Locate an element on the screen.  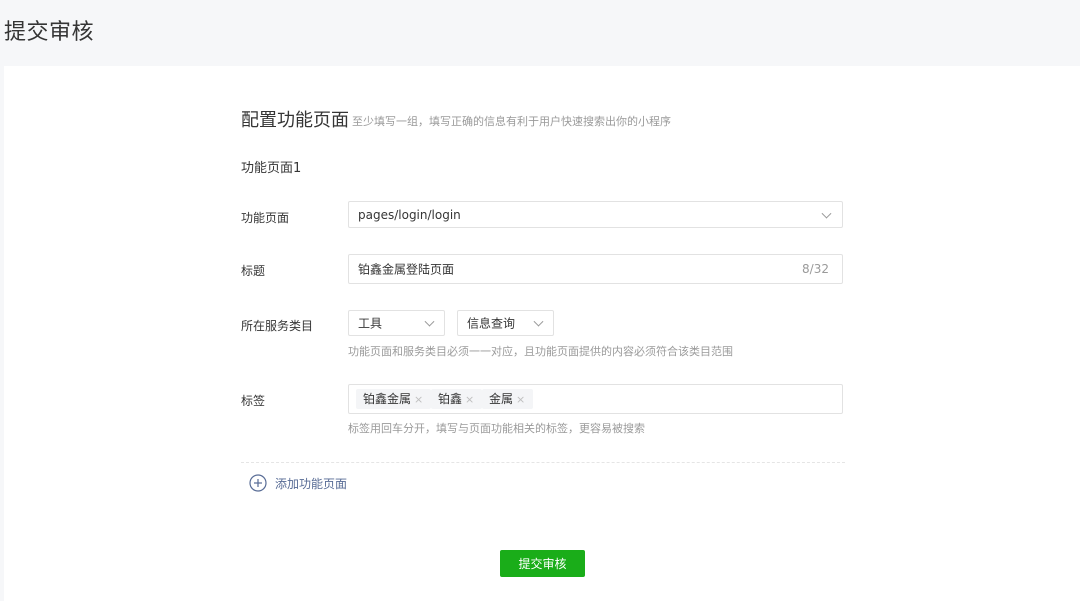
section-title: 配置功能页面 is located at coordinates (295, 120).